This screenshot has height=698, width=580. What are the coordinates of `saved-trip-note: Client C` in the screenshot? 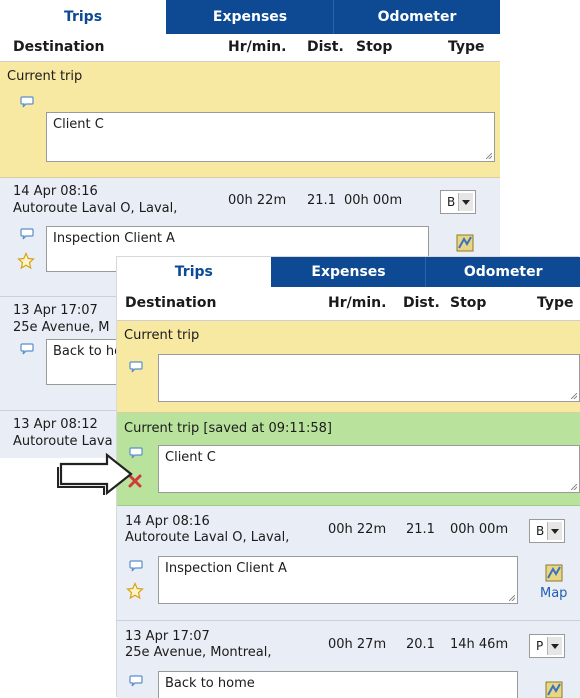 It's located at (369, 469).